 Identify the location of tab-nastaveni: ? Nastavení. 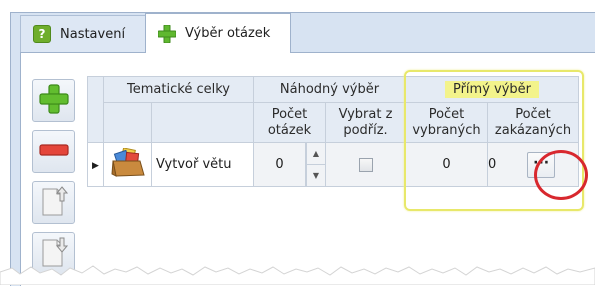
(85, 33).